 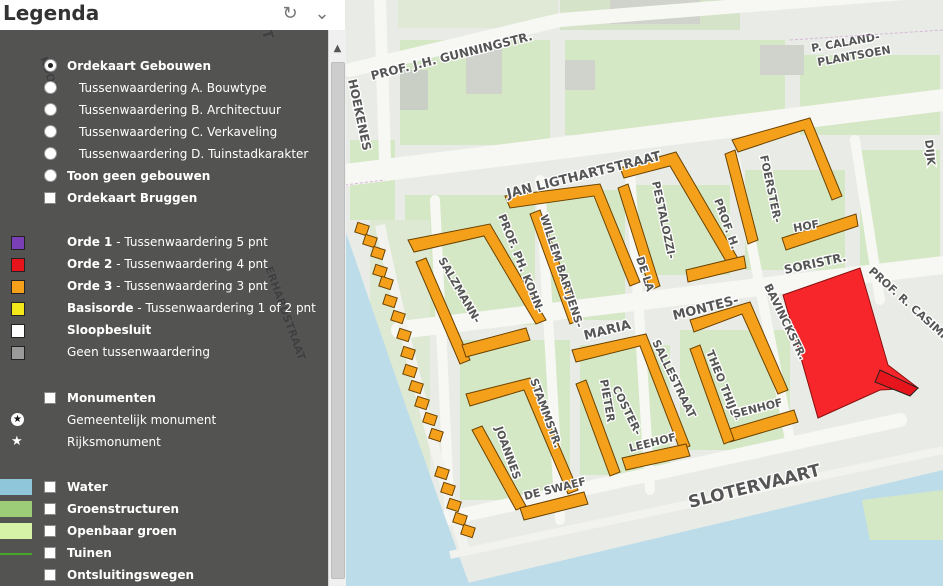 What do you see at coordinates (337, 48) in the screenshot?
I see `scroll-up-arrow-icon: ▲` at bounding box center [337, 48].